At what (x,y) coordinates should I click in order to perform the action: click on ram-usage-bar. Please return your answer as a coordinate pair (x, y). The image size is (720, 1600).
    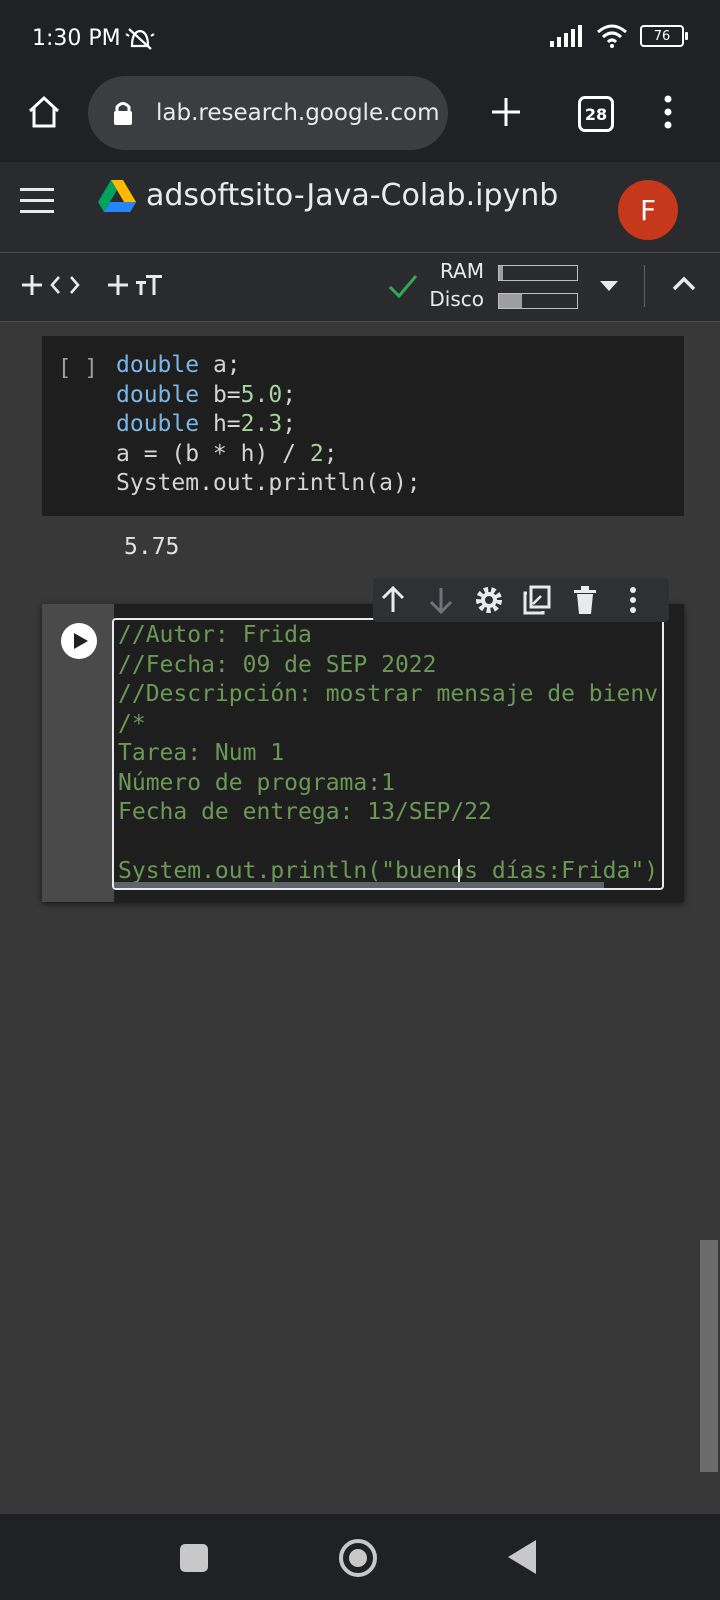
    Looking at the image, I should click on (538, 273).